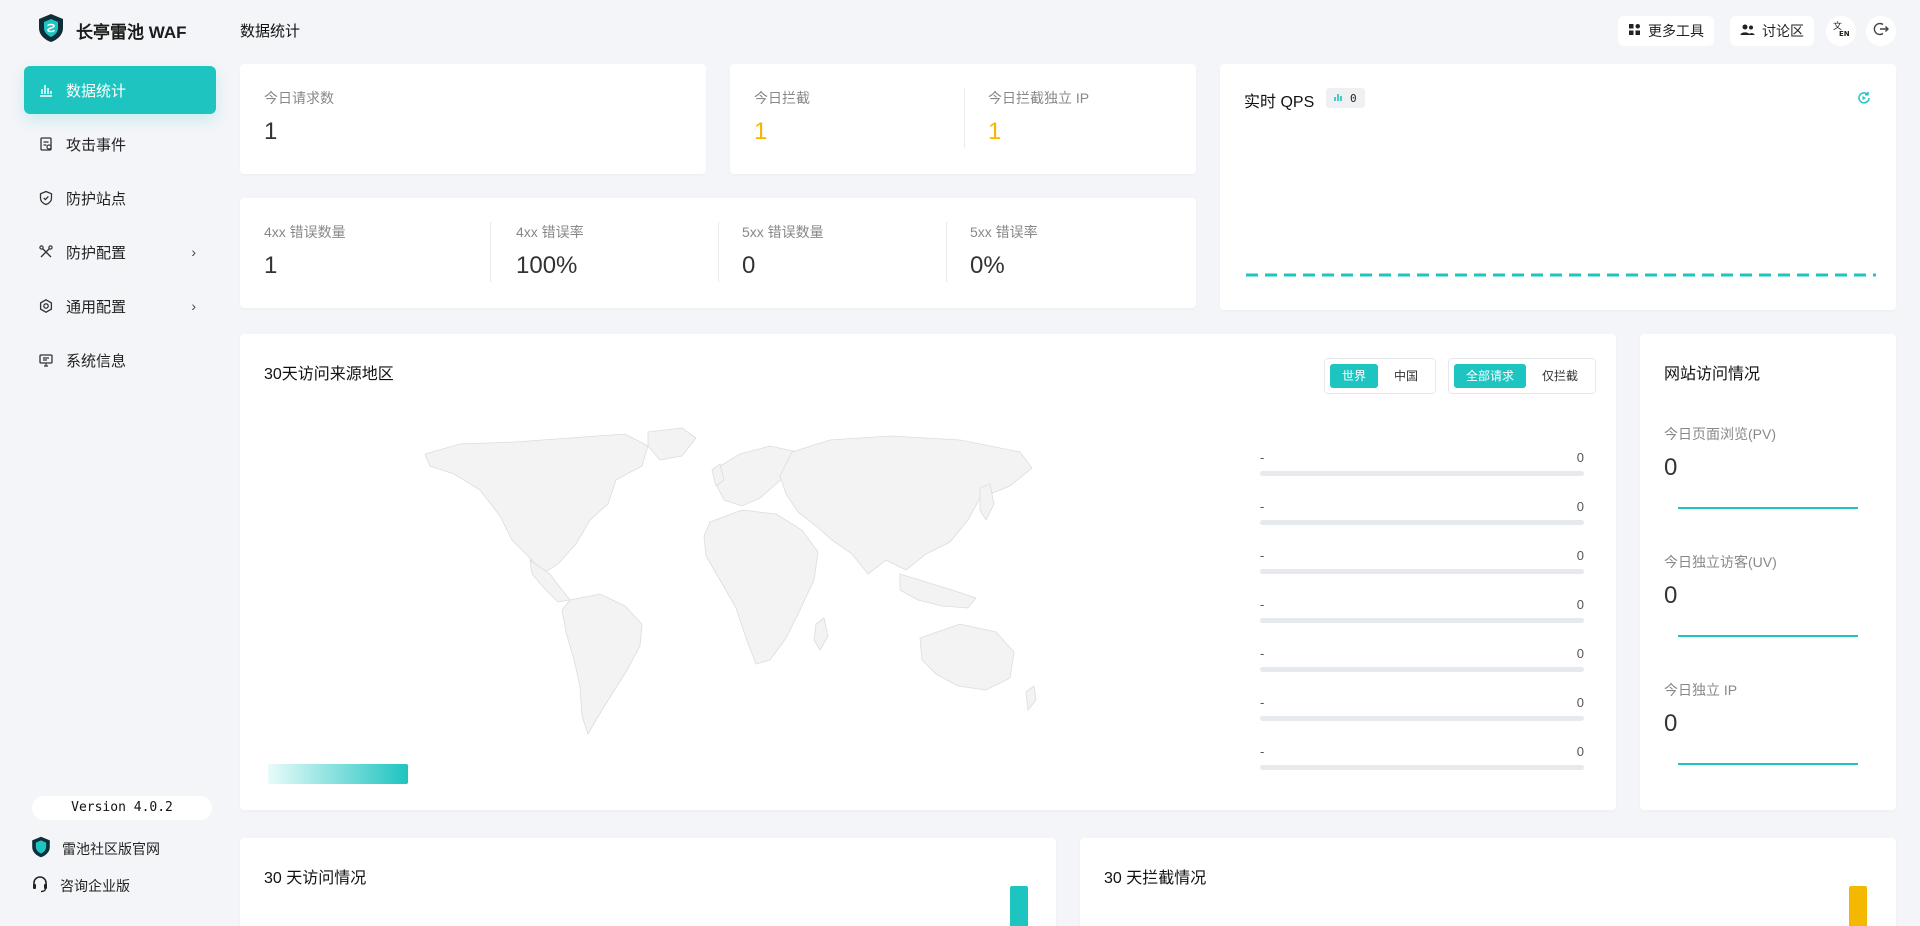  I want to click on today-blocked-value: 1, so click(761, 131).